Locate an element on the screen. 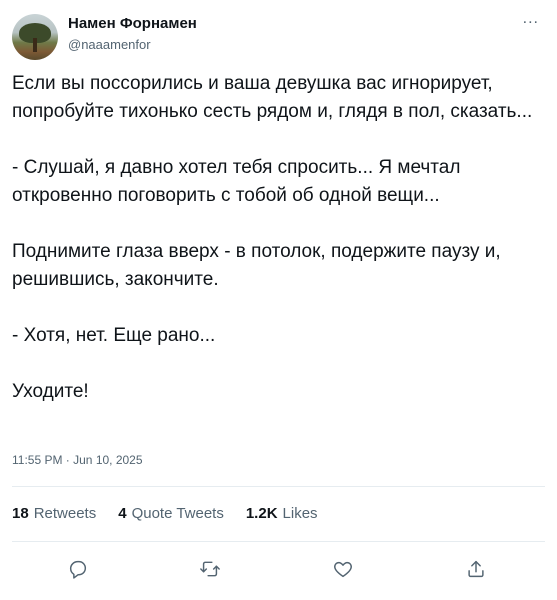 This screenshot has width=557, height=600. avatar-trunk is located at coordinates (35, 45).